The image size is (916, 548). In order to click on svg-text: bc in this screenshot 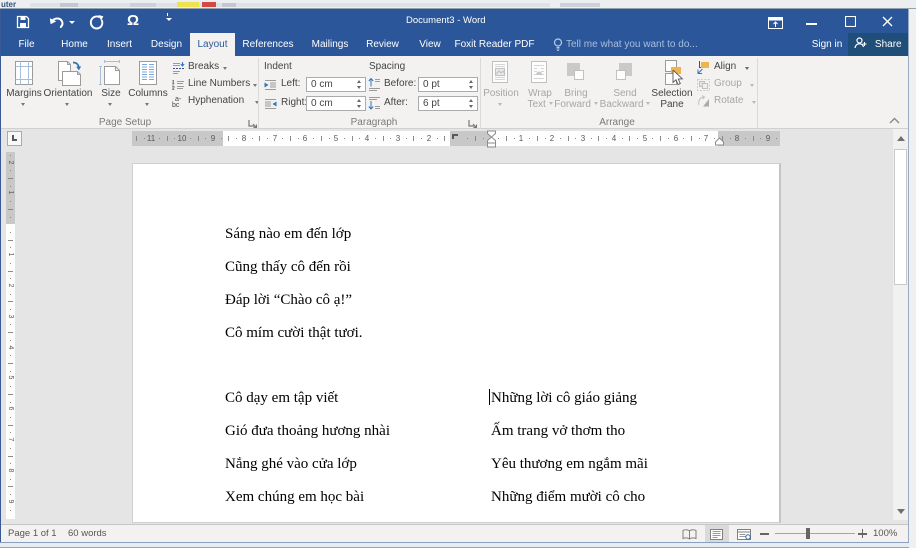, I will do `click(176, 105)`.